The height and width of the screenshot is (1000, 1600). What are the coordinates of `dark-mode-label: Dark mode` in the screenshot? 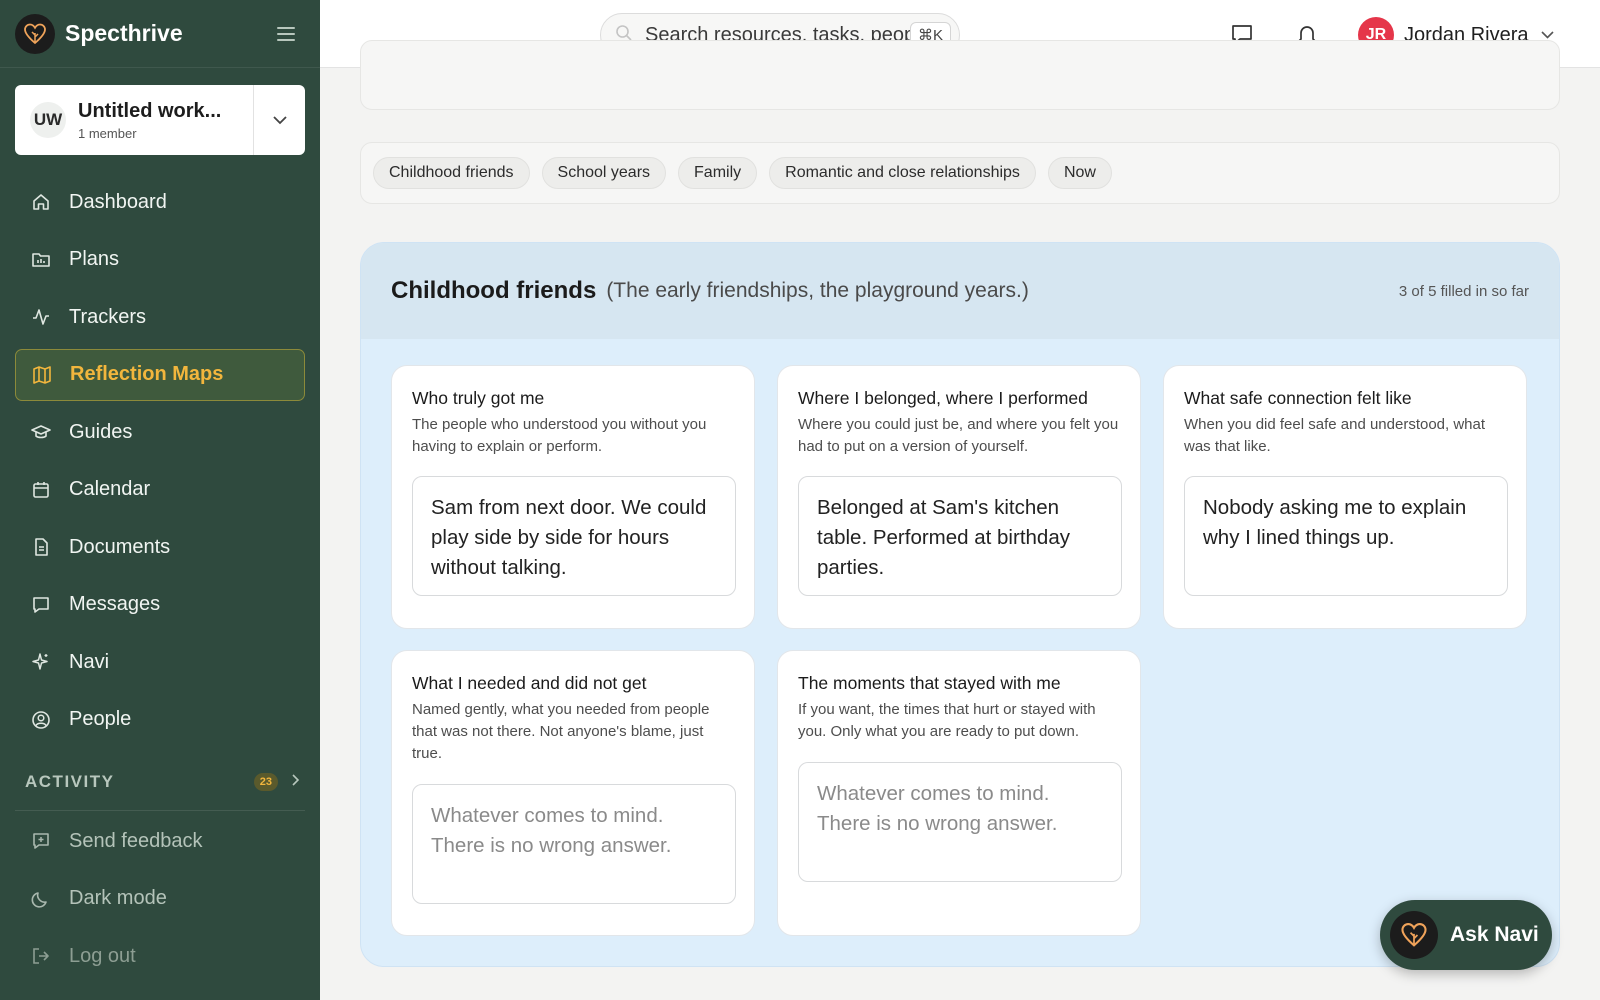 It's located at (118, 898).